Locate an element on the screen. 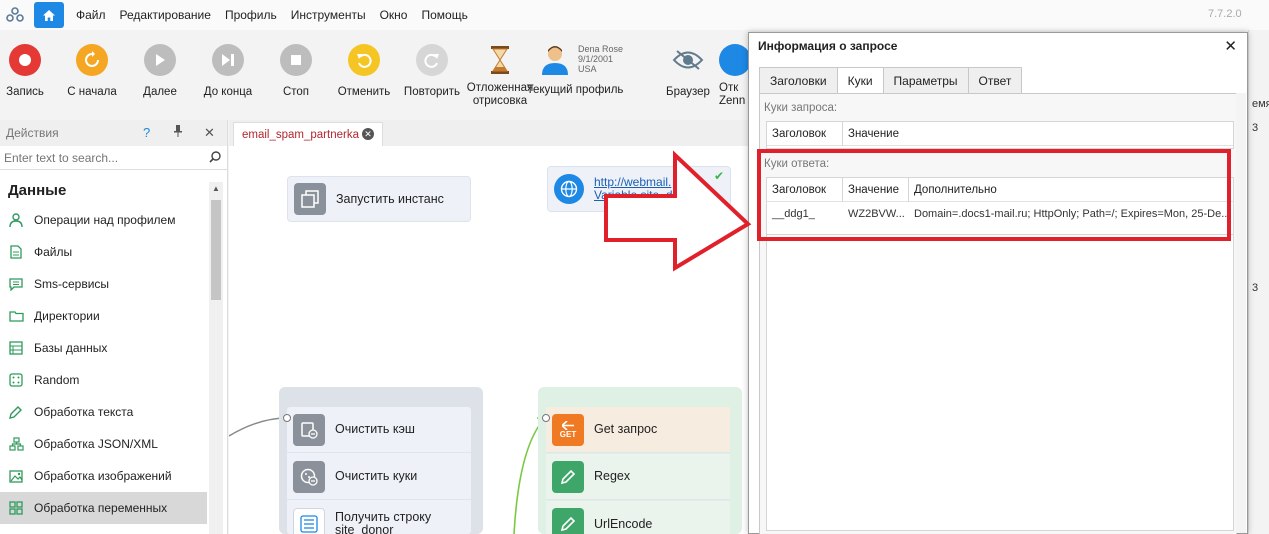  home-icon is located at coordinates (49, 15).